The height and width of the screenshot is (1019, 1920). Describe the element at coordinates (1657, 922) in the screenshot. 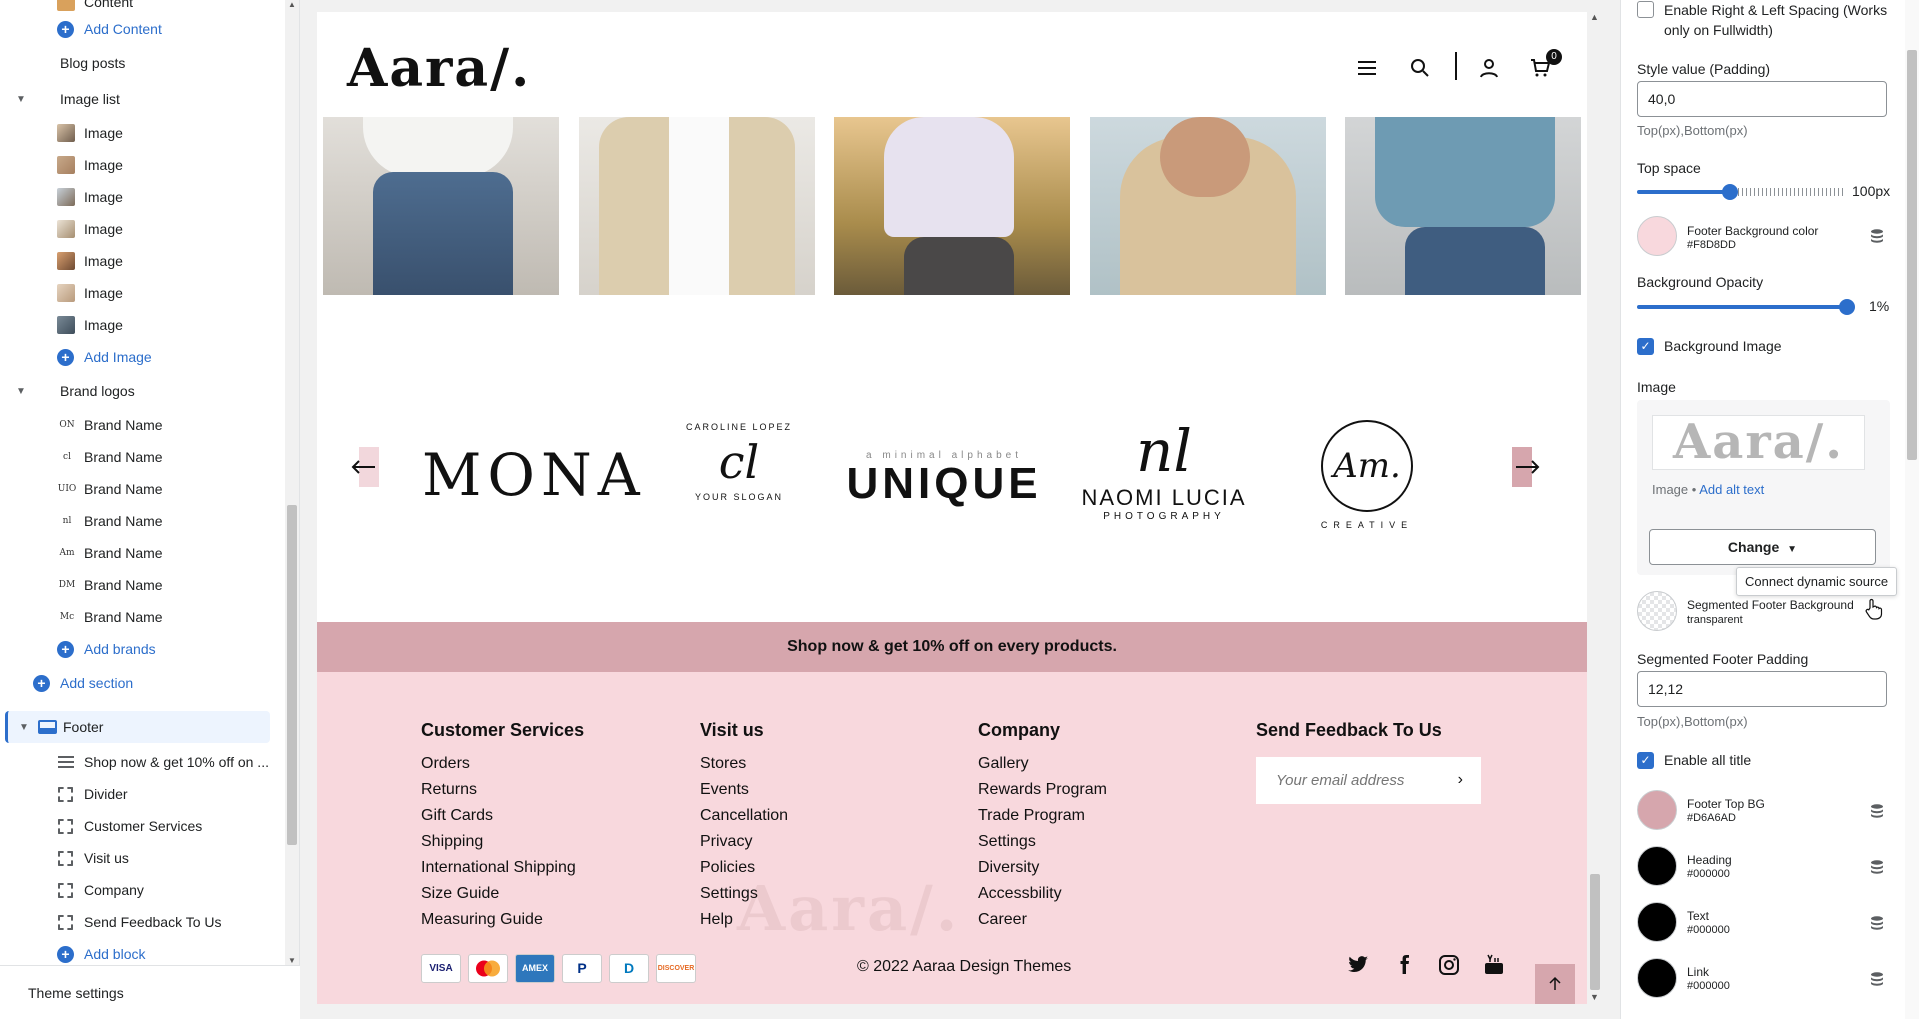

I see `text-color-swatch` at that location.